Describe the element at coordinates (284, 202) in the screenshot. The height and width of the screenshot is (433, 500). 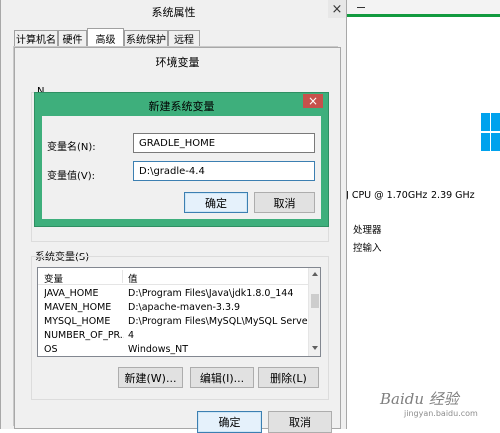
I see `dialog-cancel-button: 取消` at that location.